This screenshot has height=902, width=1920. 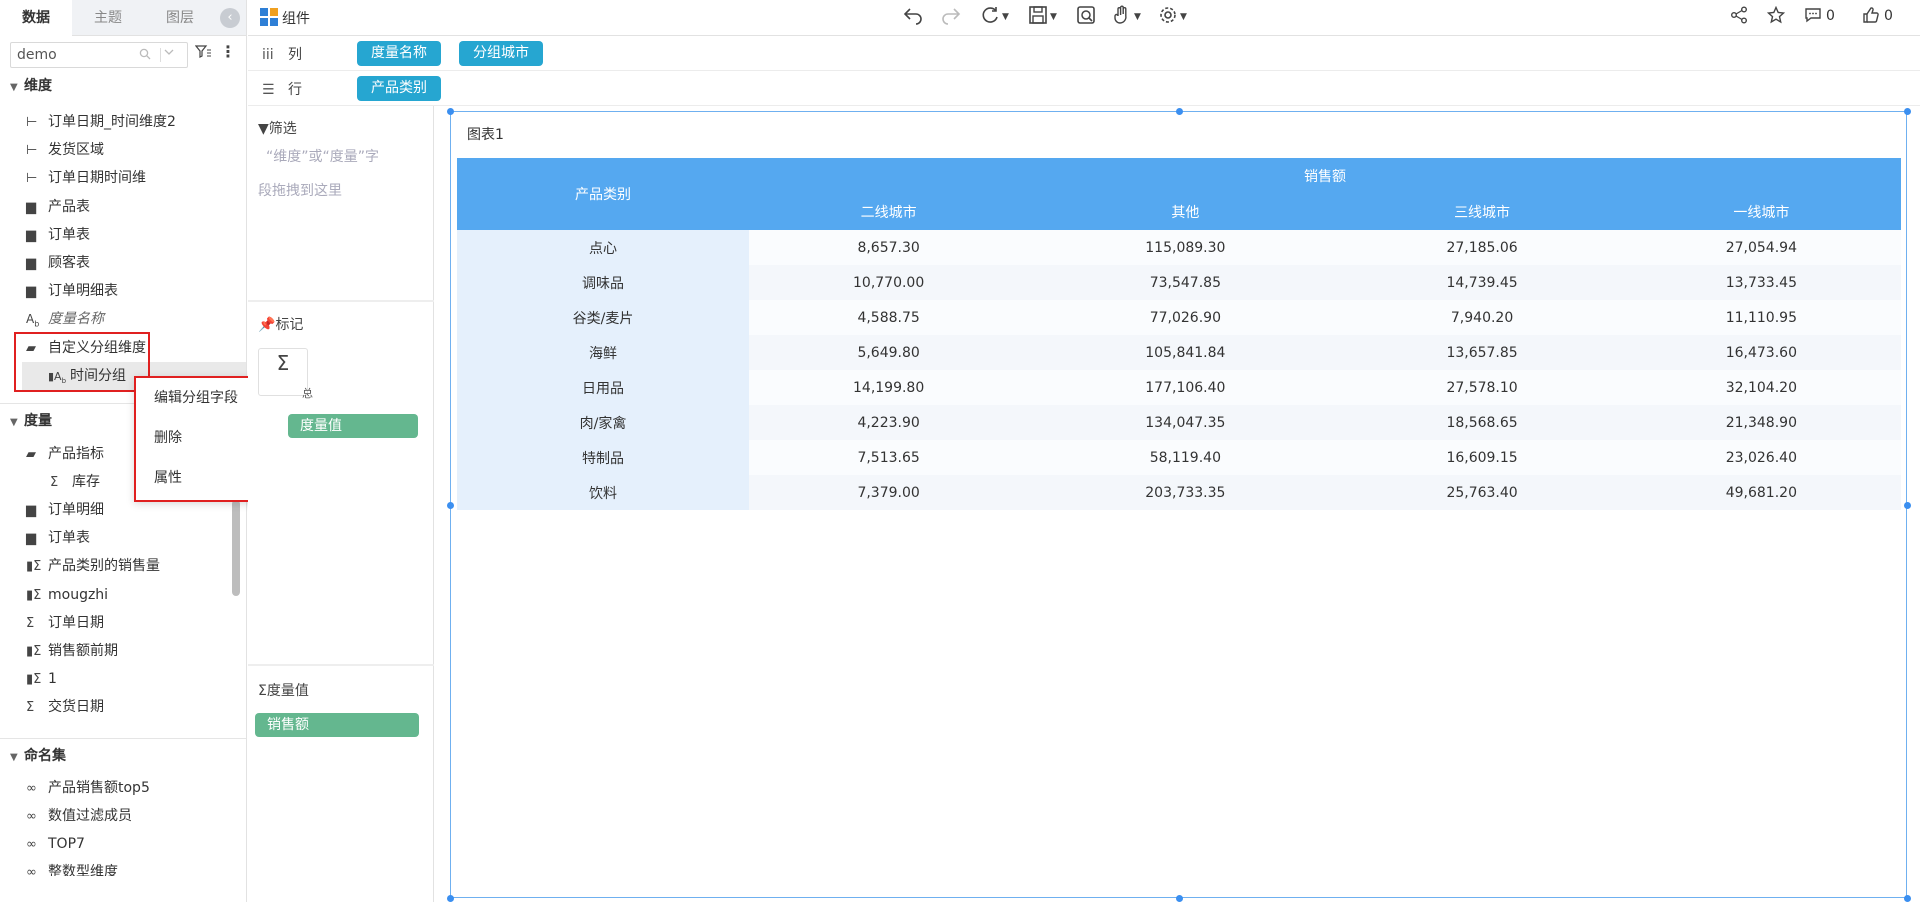 What do you see at coordinates (603, 457) in the screenshot?
I see `row-header-cell: 特制品` at bounding box center [603, 457].